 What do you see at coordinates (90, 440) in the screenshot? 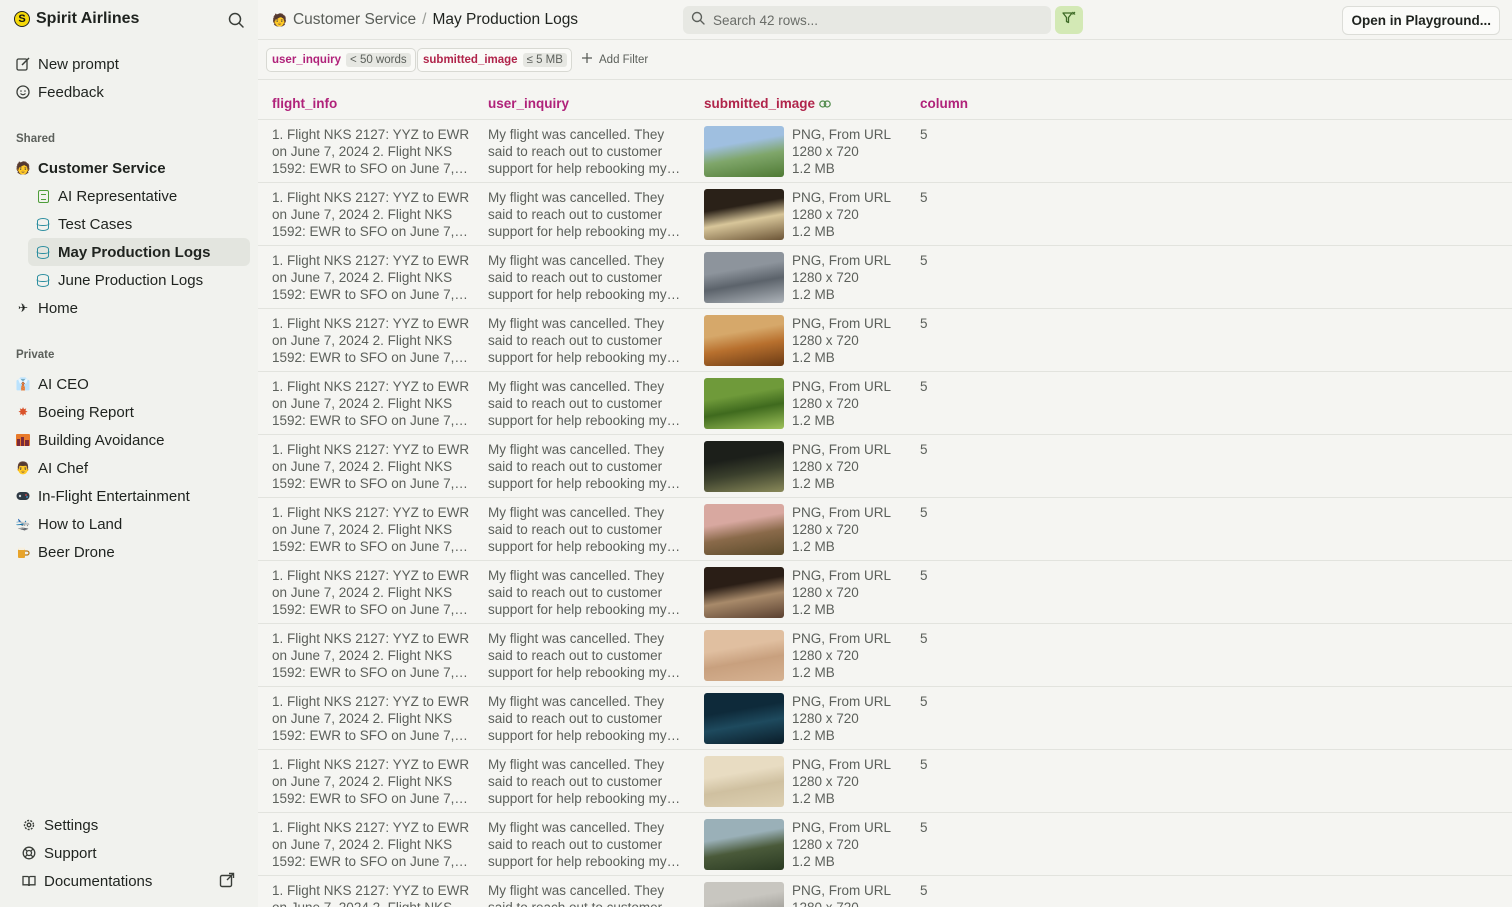
I see `sidebar-item-building-avoidance: Building Avoidance` at bounding box center [90, 440].